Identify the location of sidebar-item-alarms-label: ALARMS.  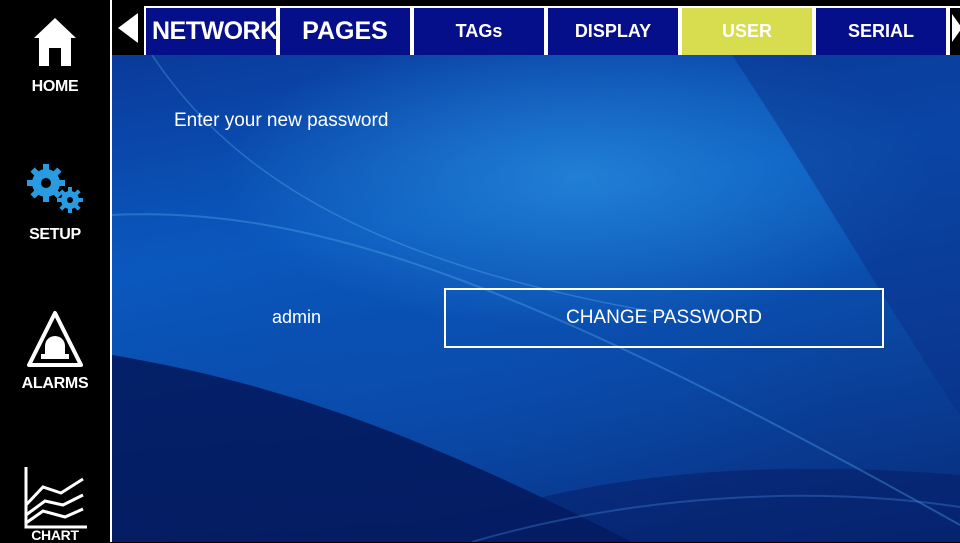
(55, 383).